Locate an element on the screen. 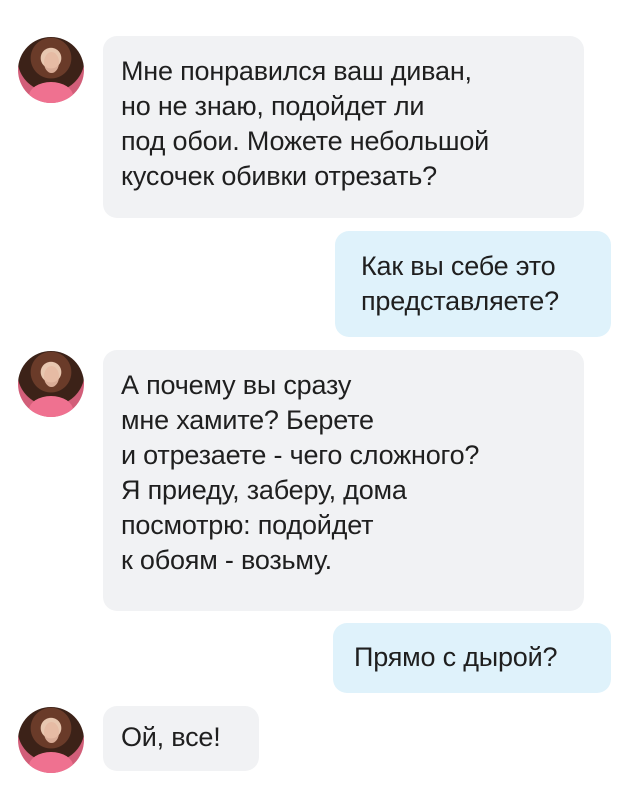 The width and height of the screenshot is (640, 808). avatar-icon is located at coordinates (51, 740).